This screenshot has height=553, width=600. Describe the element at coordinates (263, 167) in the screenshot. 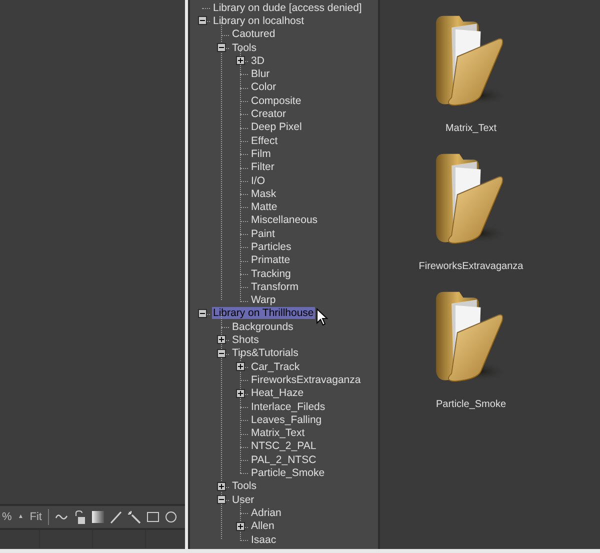

I see `tree-item: Filter` at that location.